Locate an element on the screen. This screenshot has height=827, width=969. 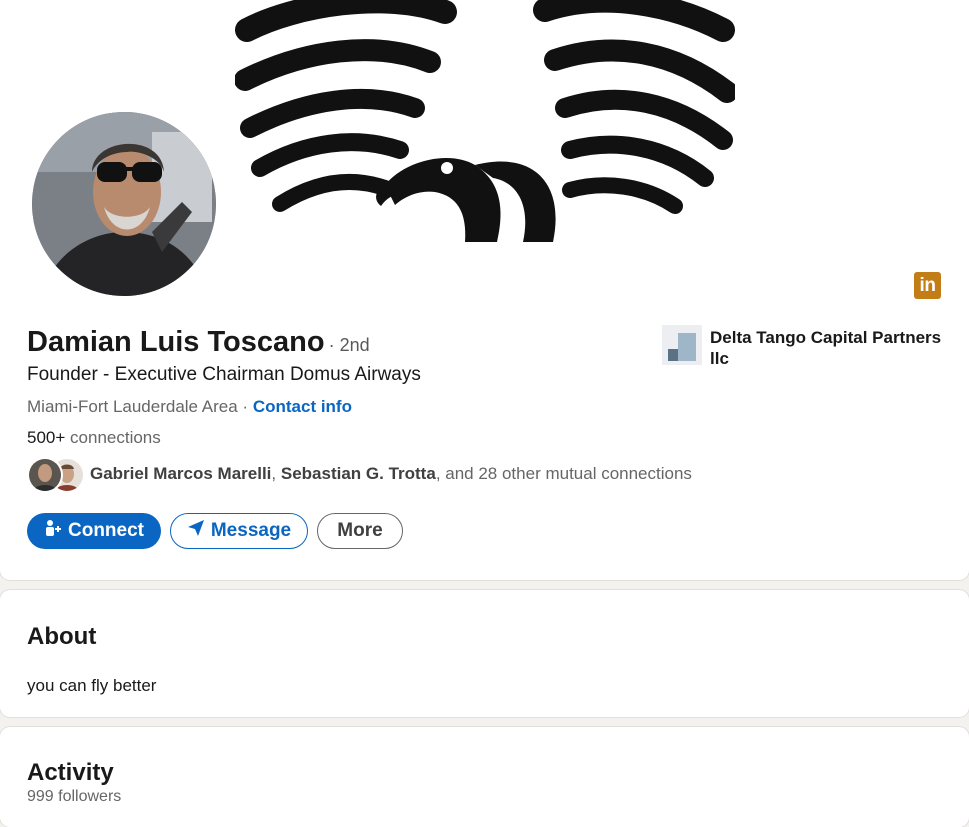
activity-section: Activity 999 followers is located at coordinates (484, 777).